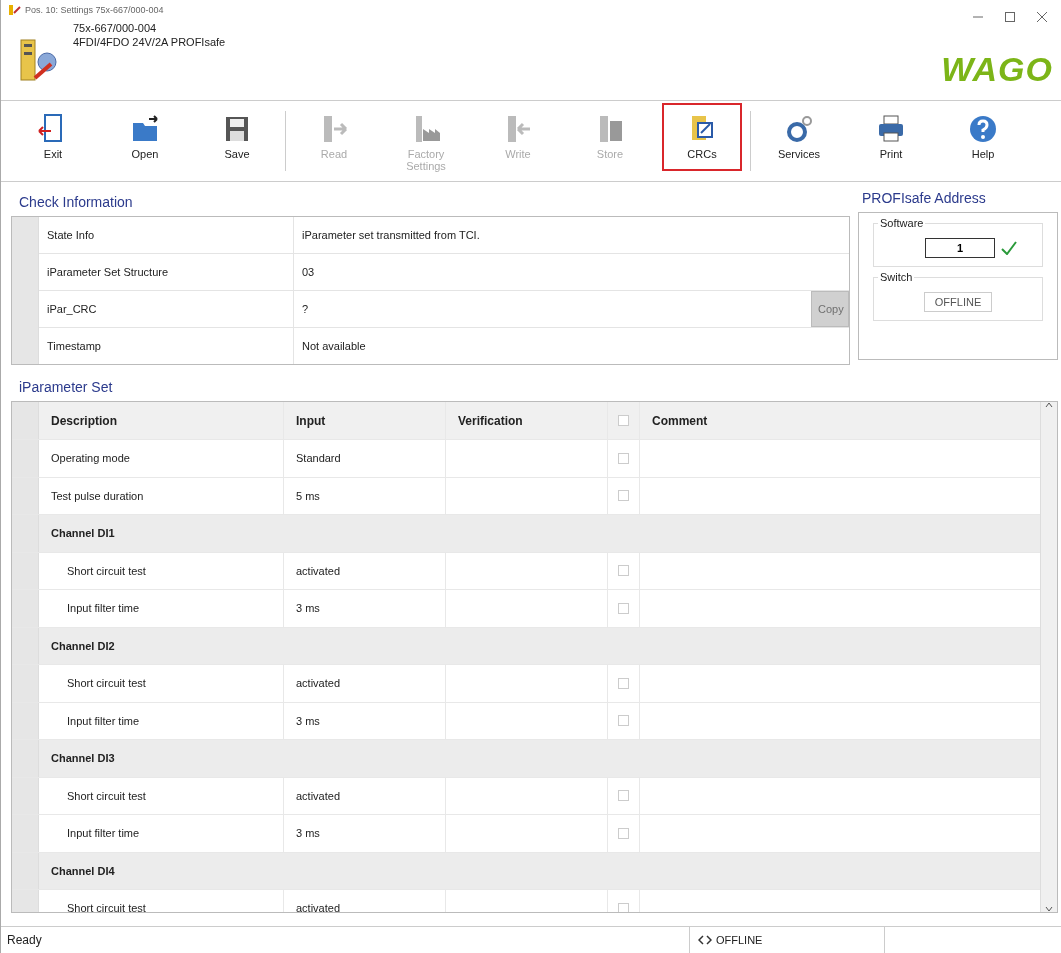  What do you see at coordinates (705, 940) in the screenshot?
I see `connection-icon` at bounding box center [705, 940].